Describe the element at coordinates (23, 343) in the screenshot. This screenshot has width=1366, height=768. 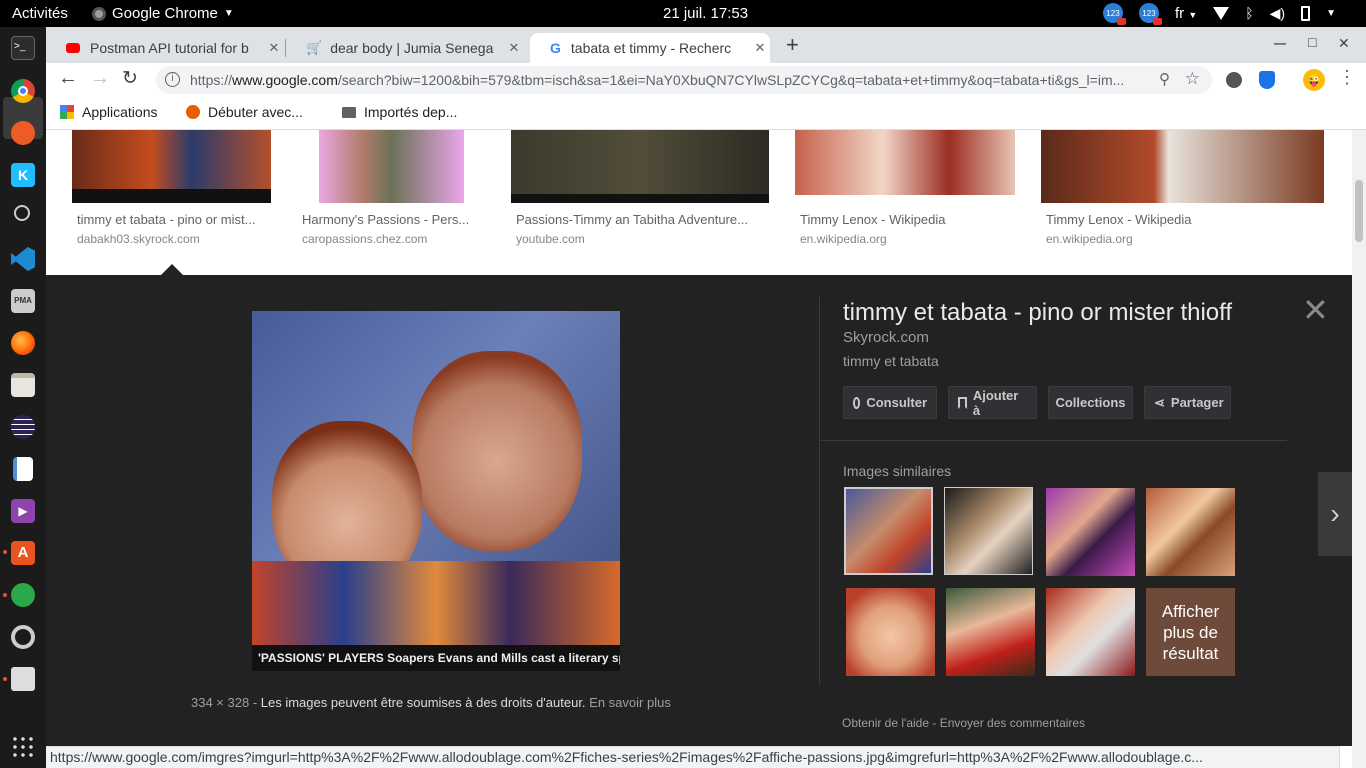
I see `firefox-icon` at that location.